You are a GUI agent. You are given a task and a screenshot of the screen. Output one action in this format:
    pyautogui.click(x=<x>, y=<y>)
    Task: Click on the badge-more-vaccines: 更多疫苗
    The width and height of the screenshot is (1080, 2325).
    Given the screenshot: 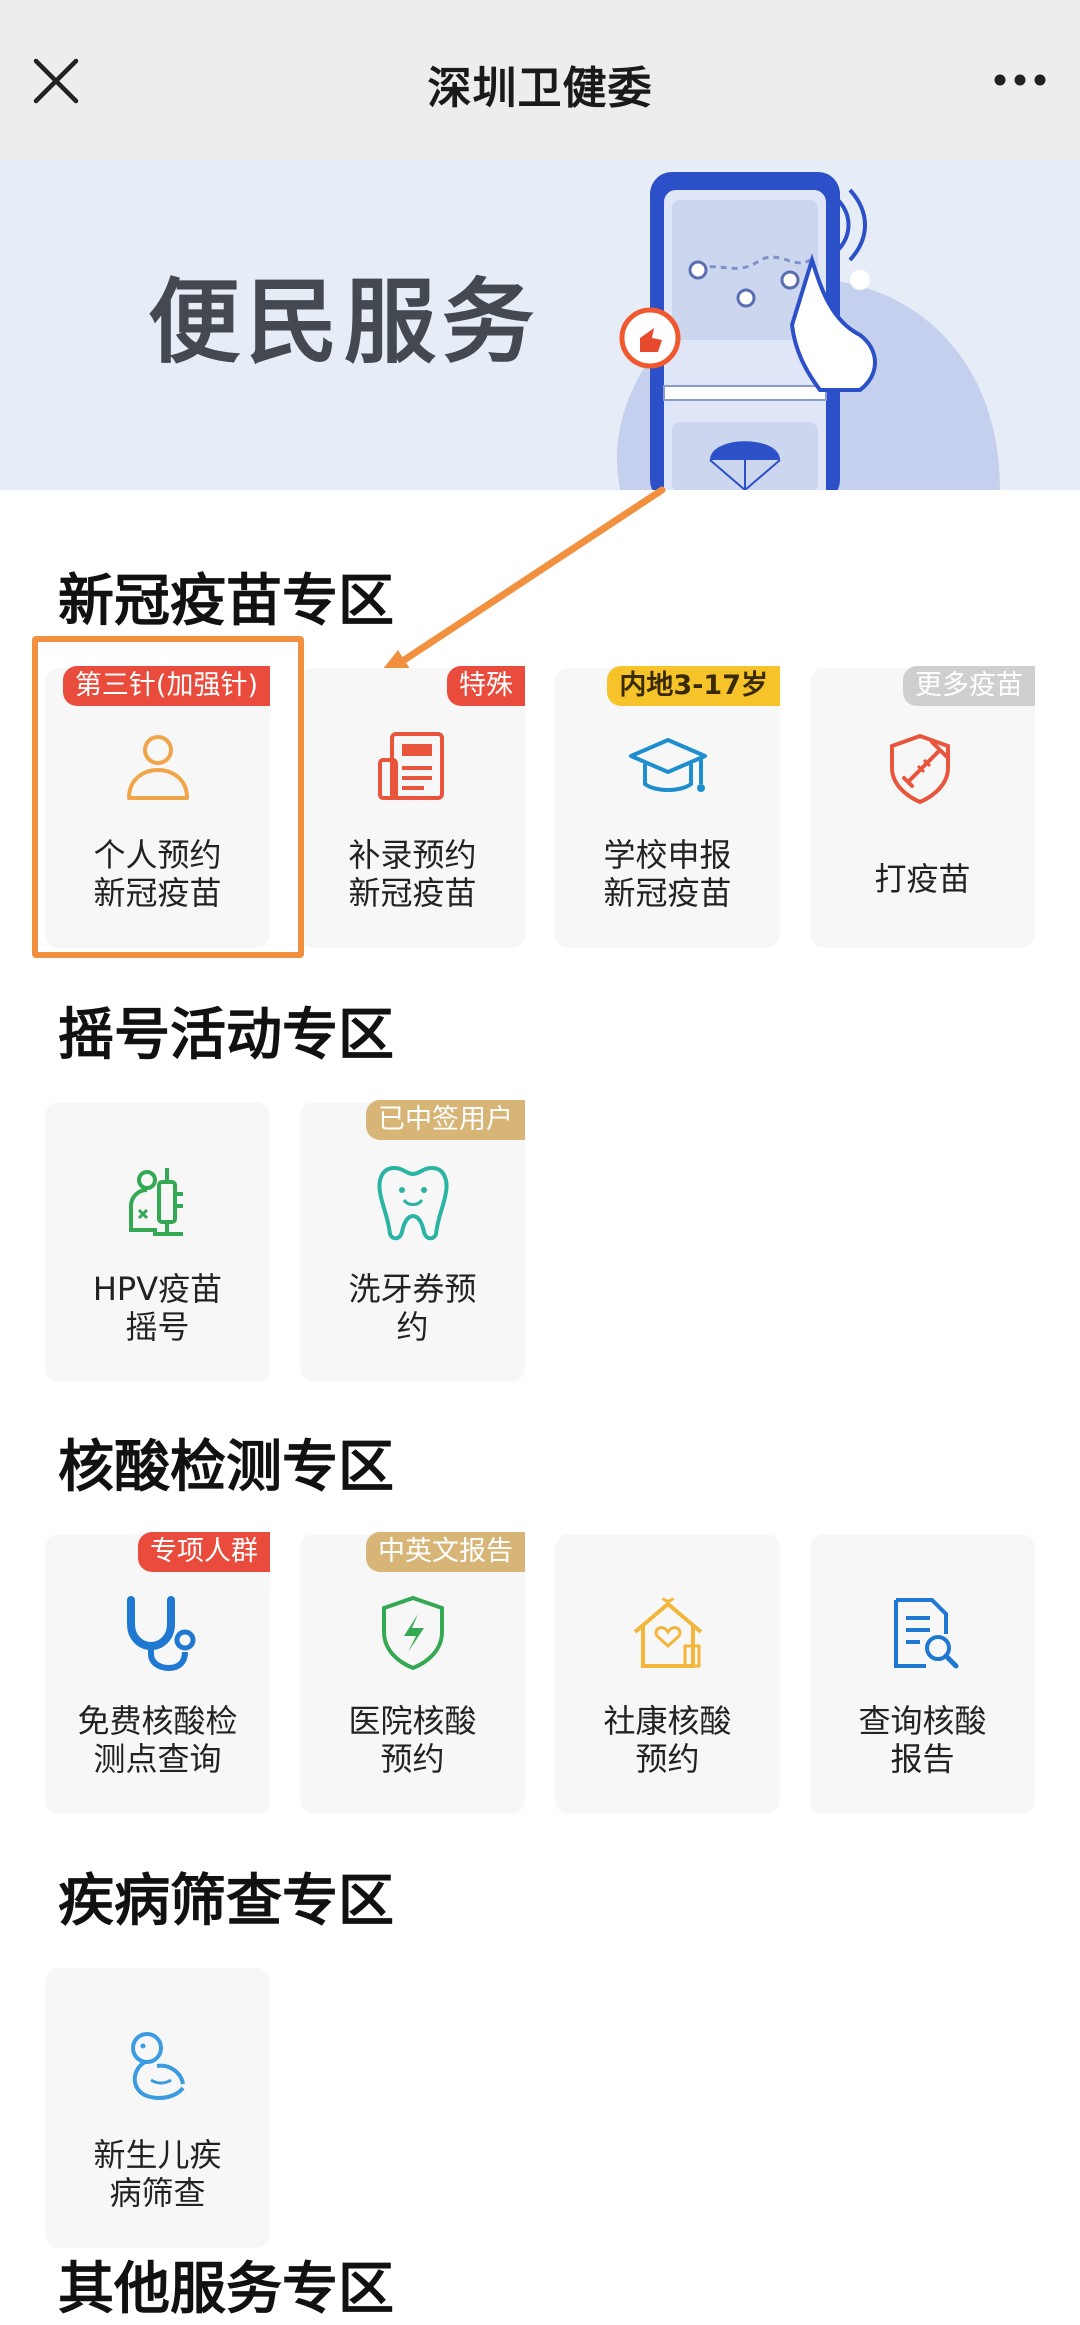 What is the action you would take?
    pyautogui.click(x=969, y=686)
    